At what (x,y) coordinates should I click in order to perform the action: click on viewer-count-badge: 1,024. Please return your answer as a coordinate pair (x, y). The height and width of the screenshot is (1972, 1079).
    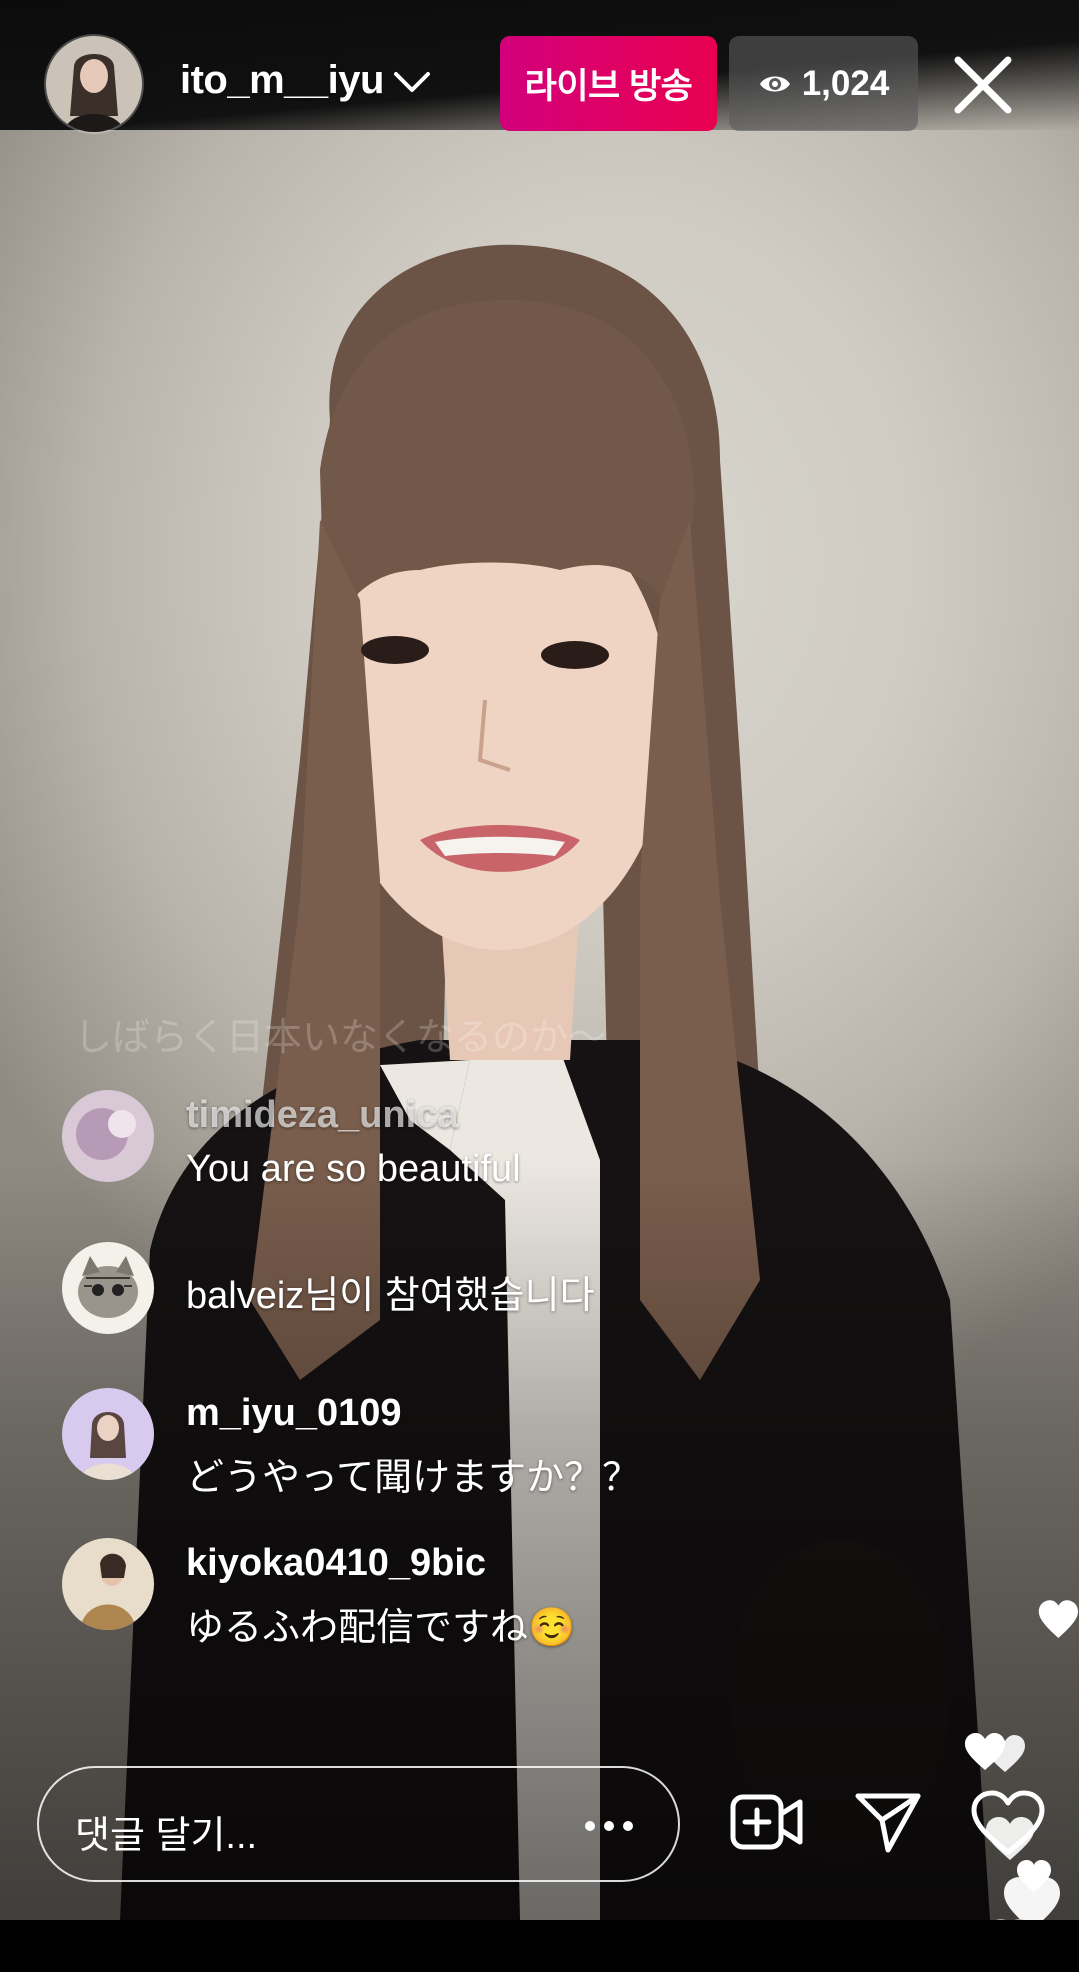
    Looking at the image, I should click on (823, 83).